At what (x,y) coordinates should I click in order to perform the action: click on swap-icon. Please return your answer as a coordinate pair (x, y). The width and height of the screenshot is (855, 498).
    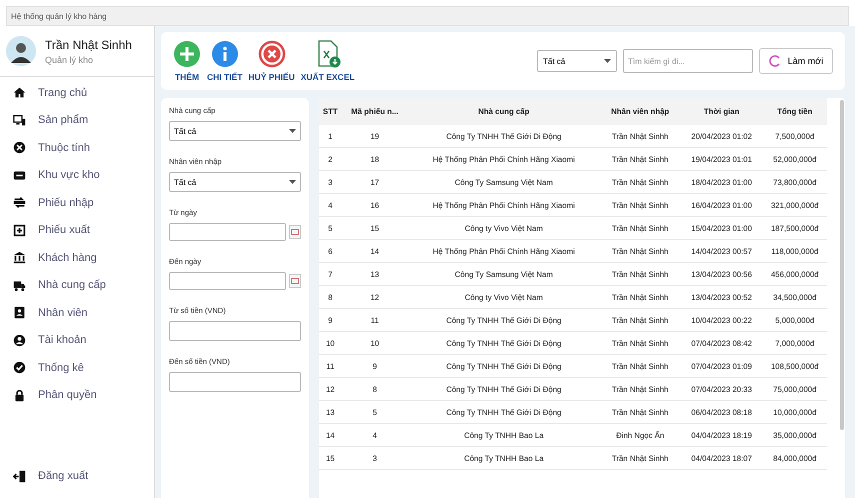
    Looking at the image, I should click on (19, 203).